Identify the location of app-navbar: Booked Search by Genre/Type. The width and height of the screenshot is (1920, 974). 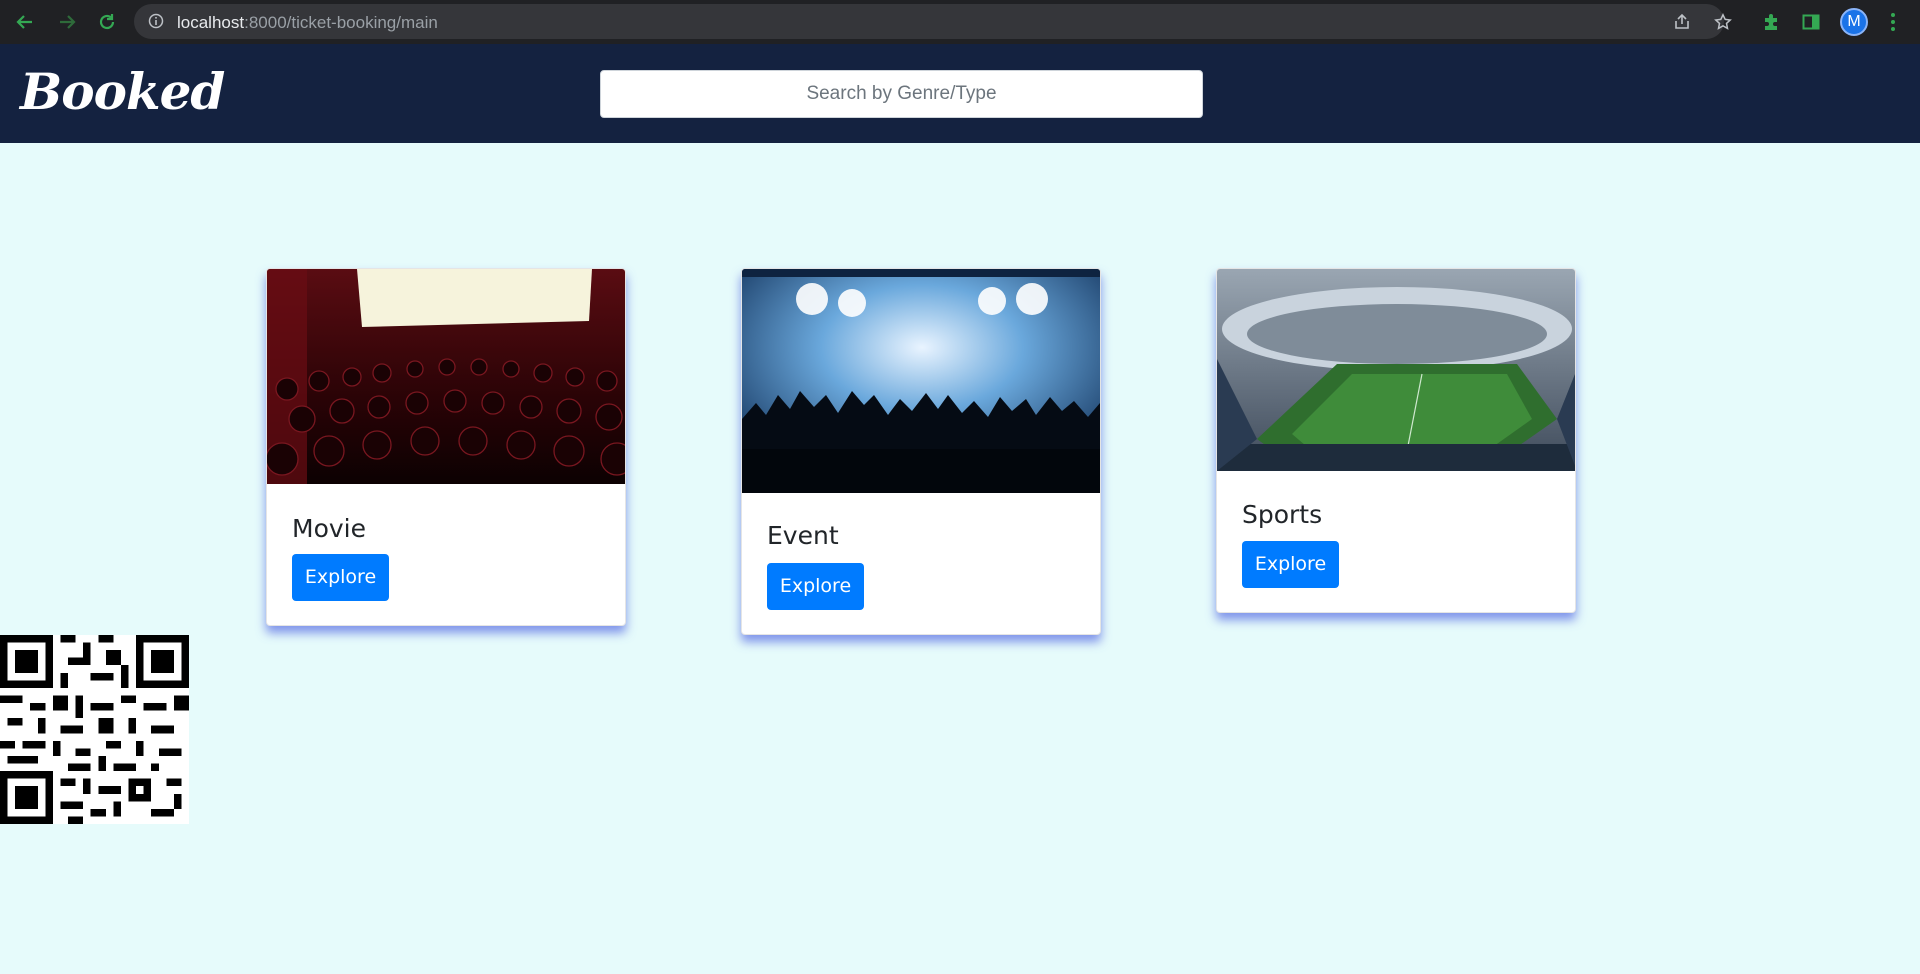
(960, 93).